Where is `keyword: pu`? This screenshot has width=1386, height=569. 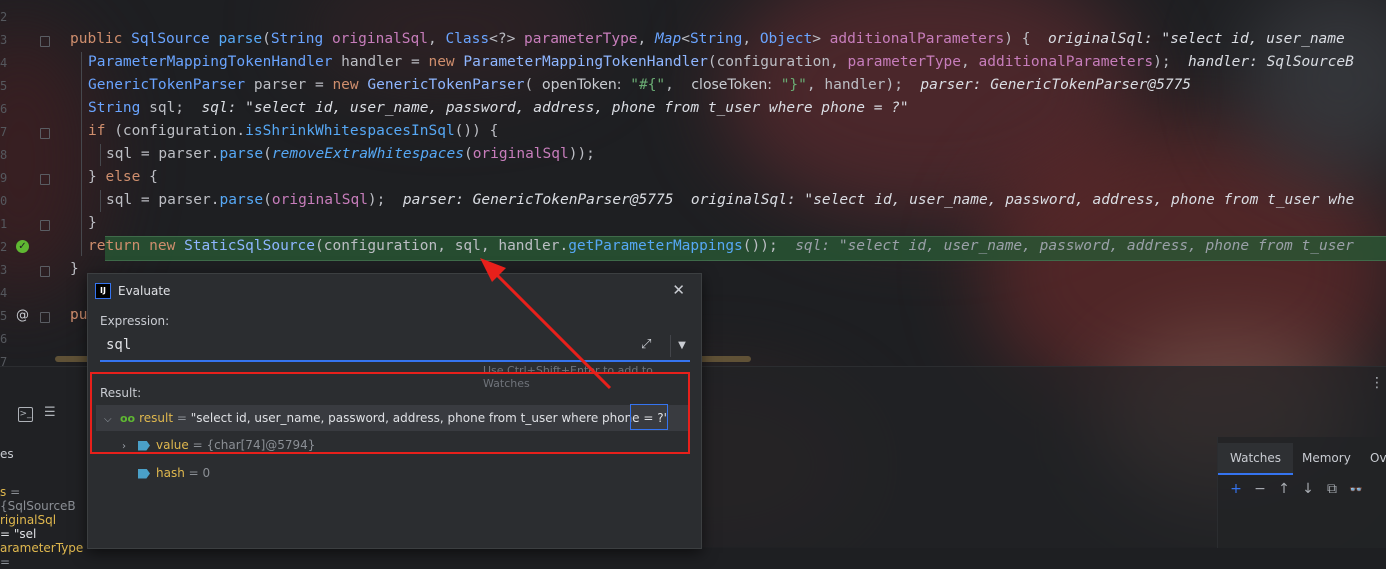 keyword: pu is located at coordinates (79, 315).